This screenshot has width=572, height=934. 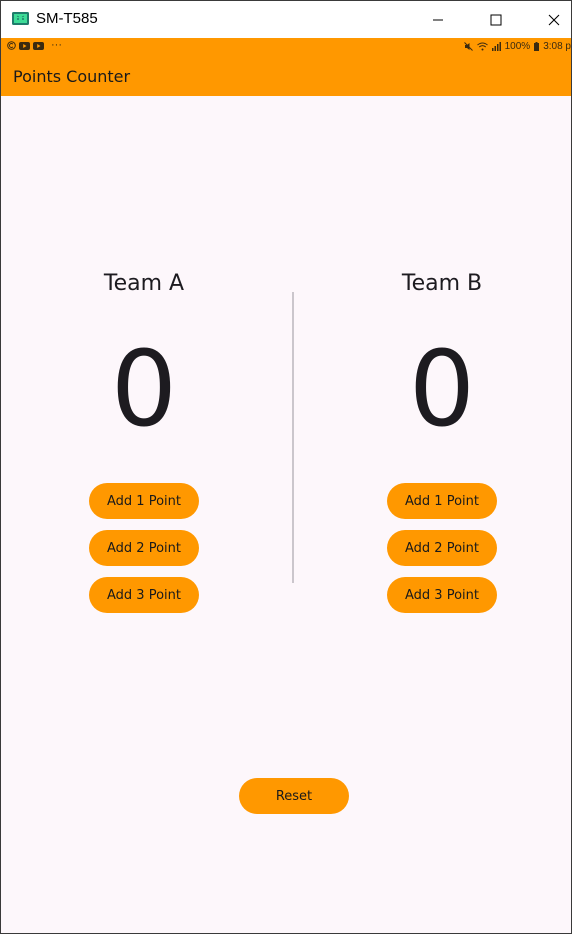 What do you see at coordinates (11, 45) in the screenshot?
I see `circle-c-icon` at bounding box center [11, 45].